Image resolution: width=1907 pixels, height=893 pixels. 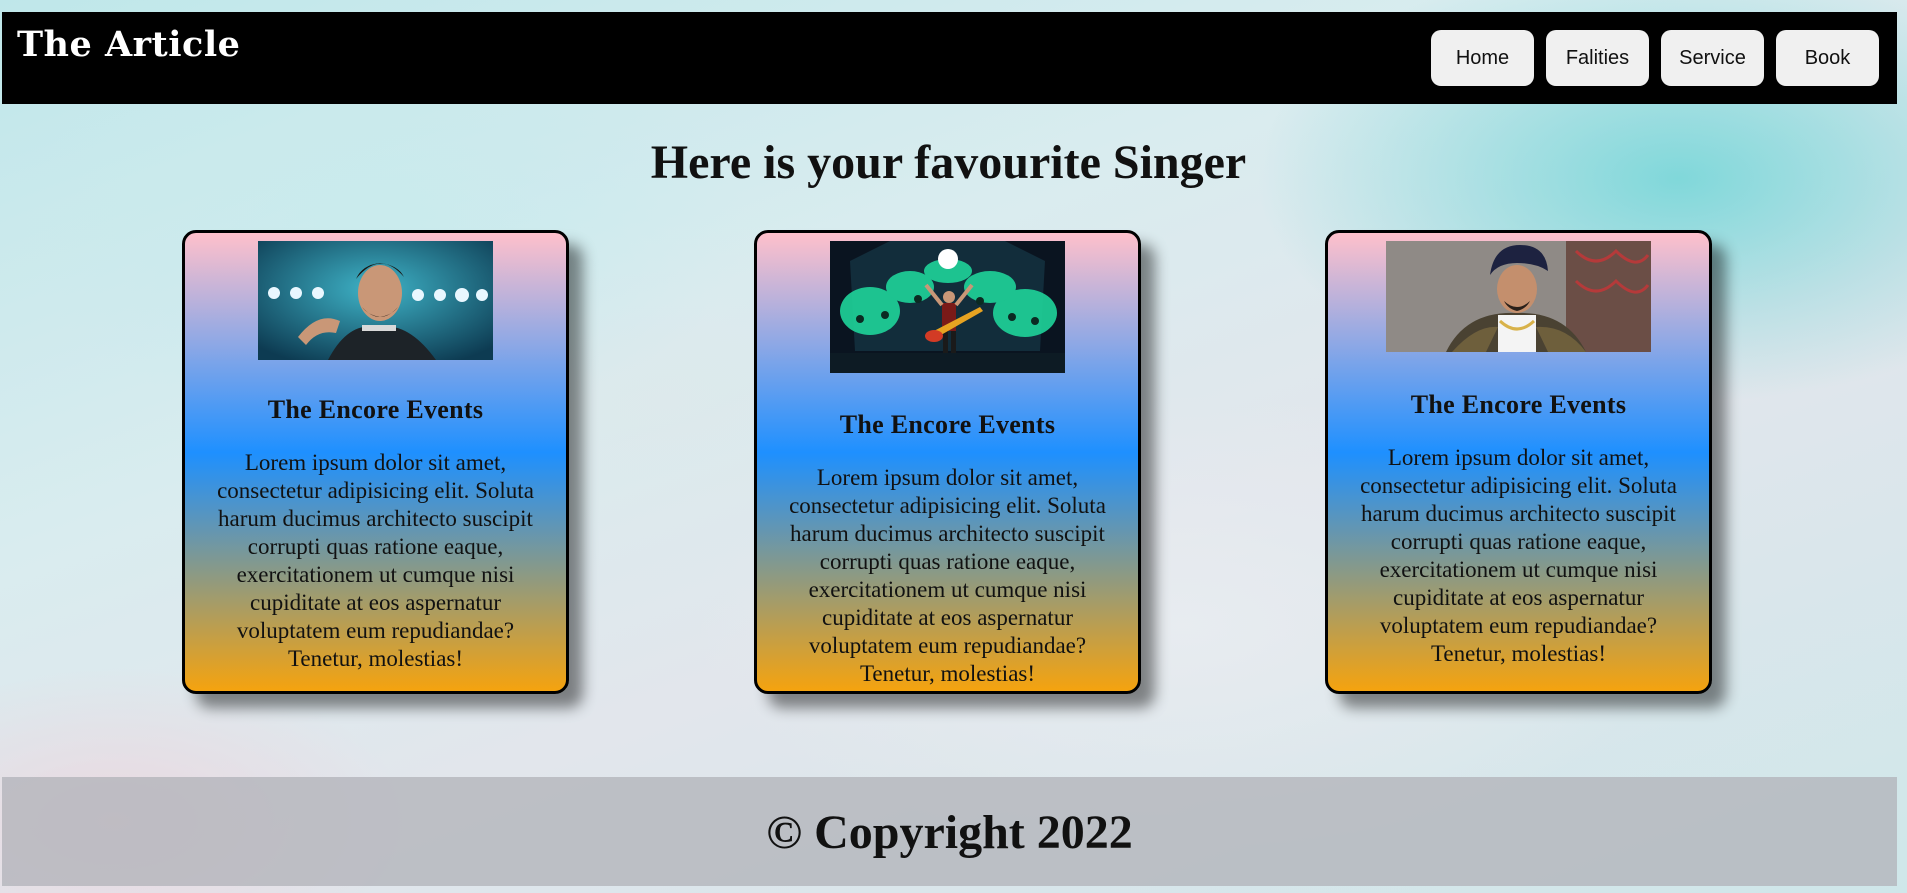 What do you see at coordinates (1712, 58) in the screenshot?
I see `nav-service-button: Service` at bounding box center [1712, 58].